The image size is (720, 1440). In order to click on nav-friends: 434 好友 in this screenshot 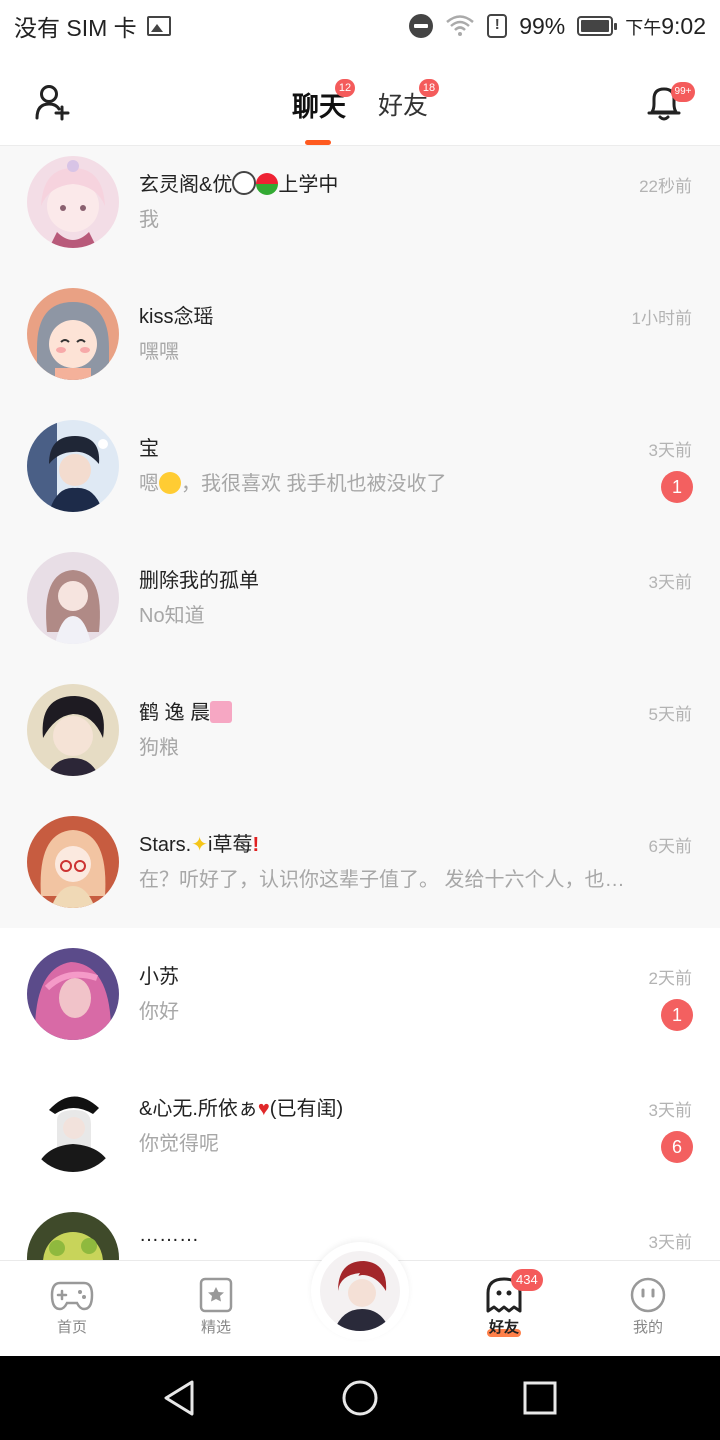, I will do `click(504, 1309)`.